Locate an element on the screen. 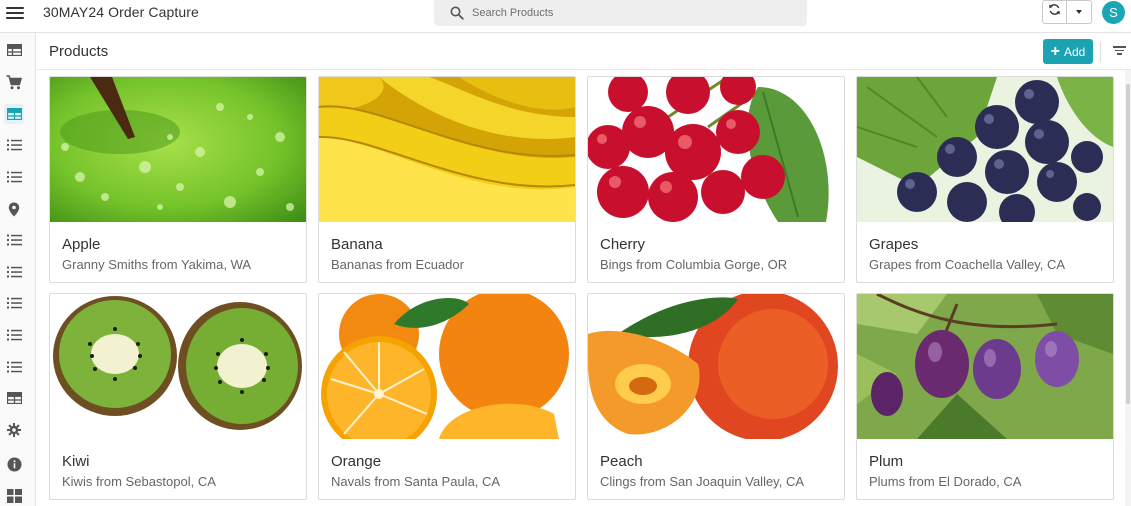 The image size is (1131, 506). cherry-image is located at coordinates (716, 149).